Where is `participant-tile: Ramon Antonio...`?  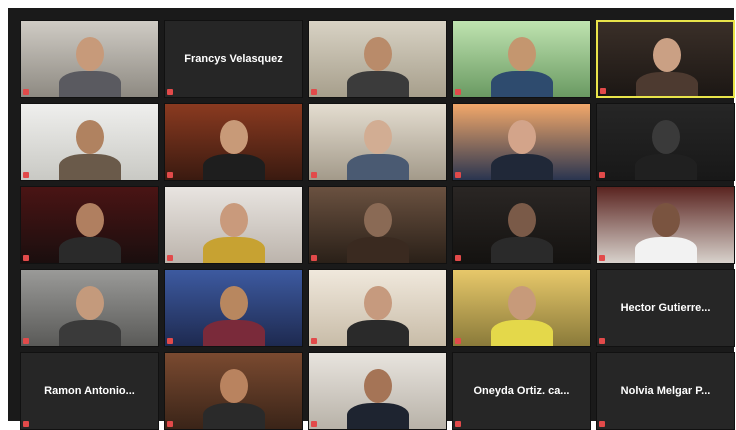 participant-tile: Ramon Antonio... is located at coordinates (89, 391).